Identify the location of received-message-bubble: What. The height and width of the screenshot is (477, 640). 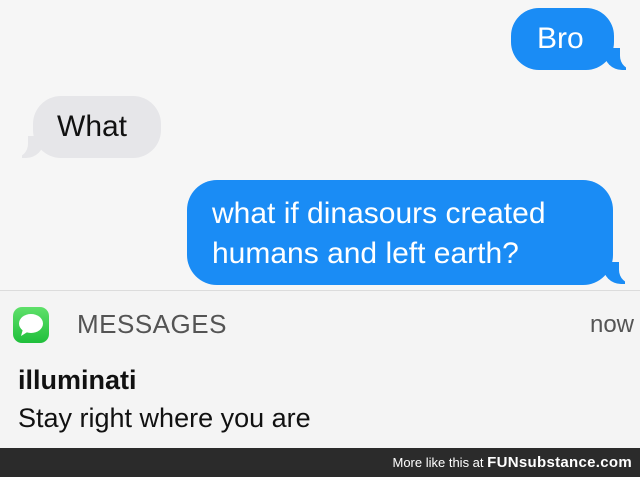
(97, 127).